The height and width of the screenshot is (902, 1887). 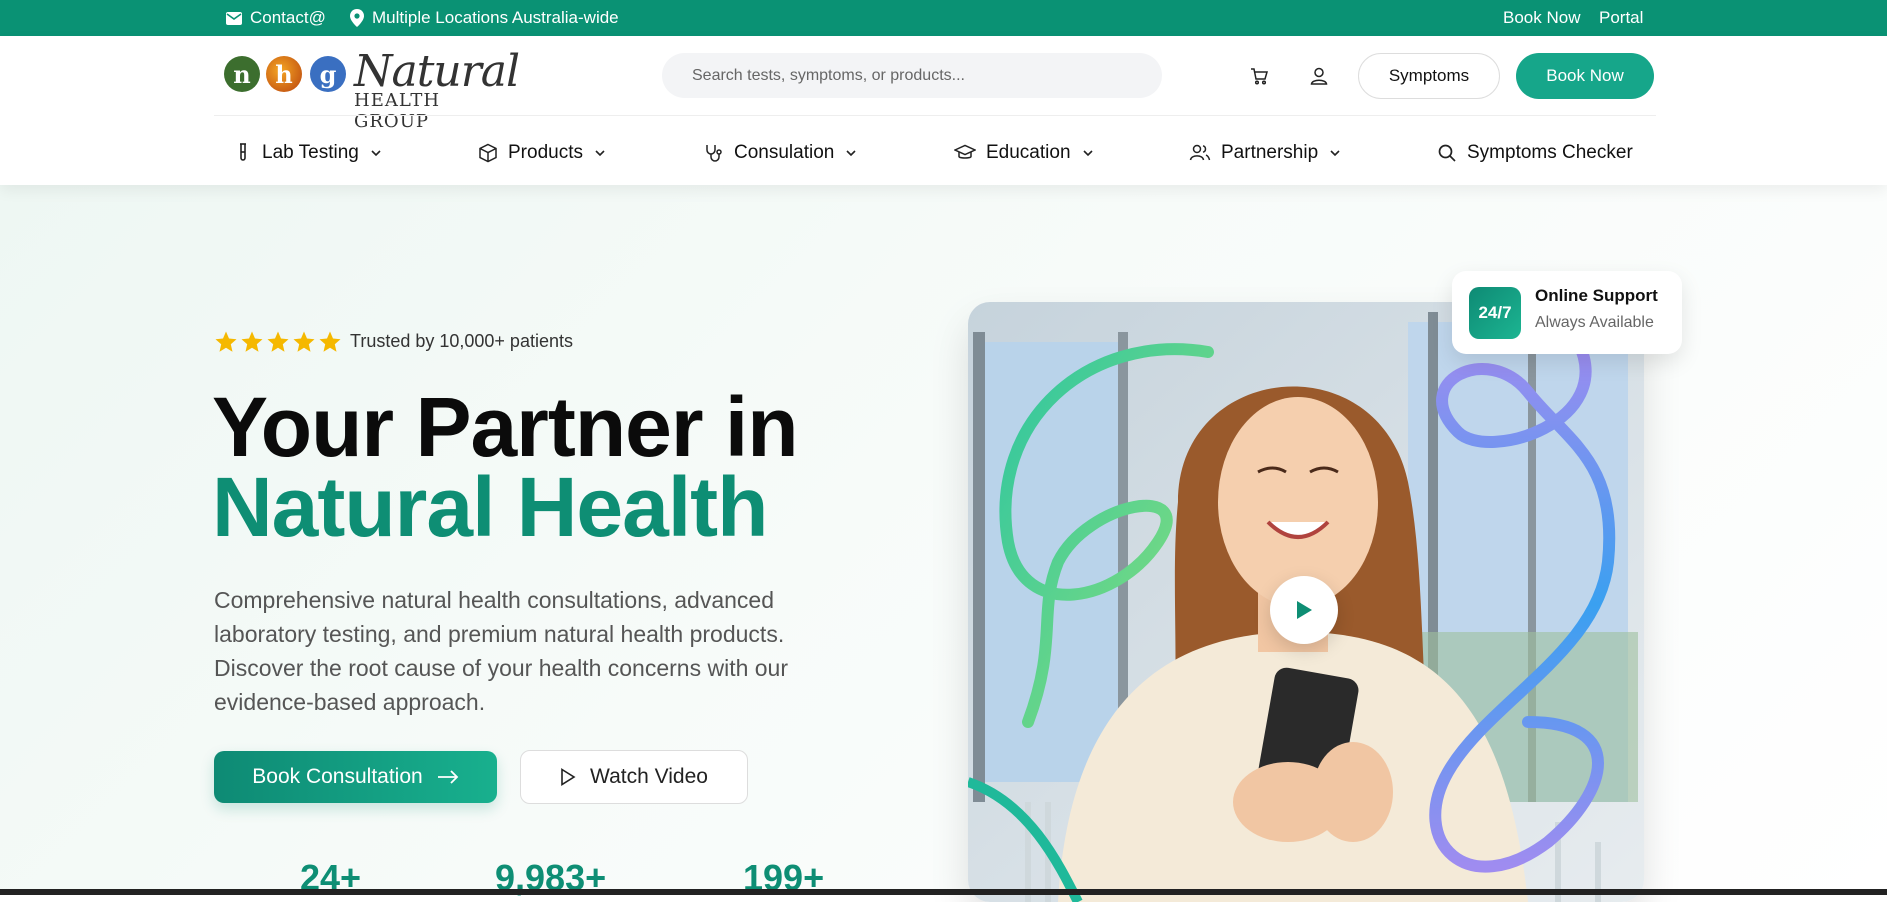 I want to click on watch-video-button: Watch Video, so click(x=634, y=777).